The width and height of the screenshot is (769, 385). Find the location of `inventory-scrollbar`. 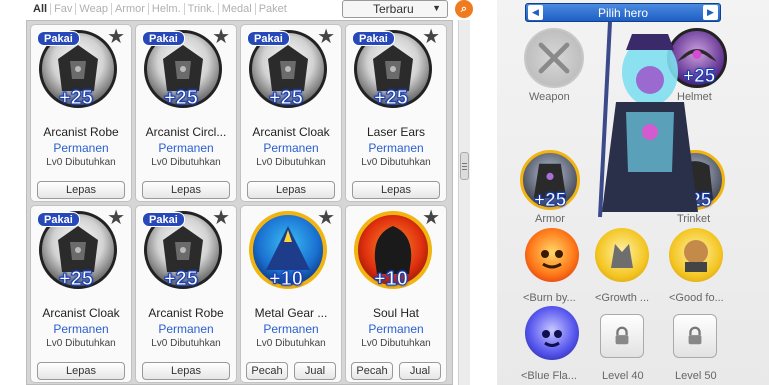

inventory-scrollbar is located at coordinates (464, 202).